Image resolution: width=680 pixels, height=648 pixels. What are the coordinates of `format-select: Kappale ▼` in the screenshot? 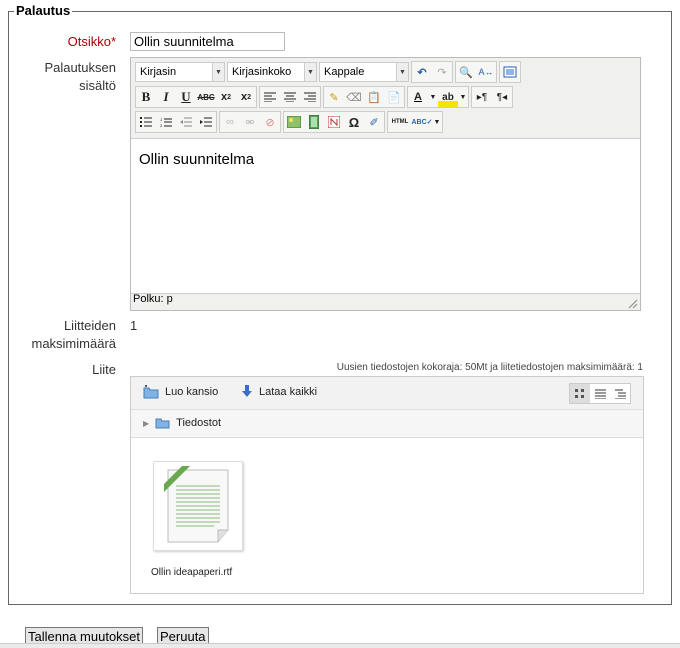 It's located at (364, 72).